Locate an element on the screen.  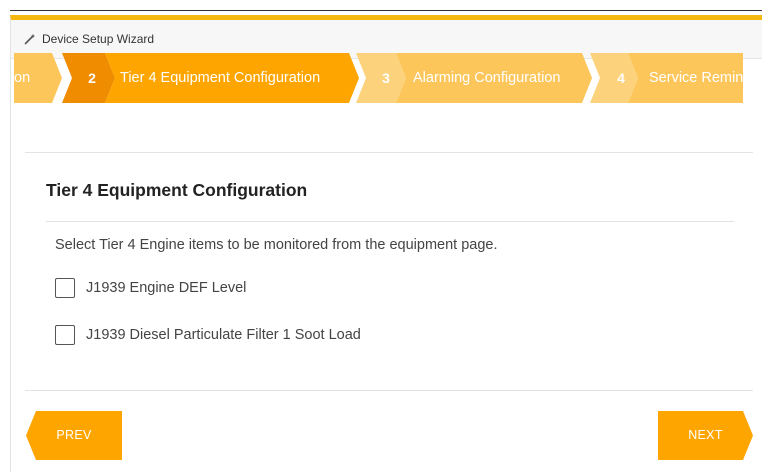
step-2-number: 2 is located at coordinates (92, 78).